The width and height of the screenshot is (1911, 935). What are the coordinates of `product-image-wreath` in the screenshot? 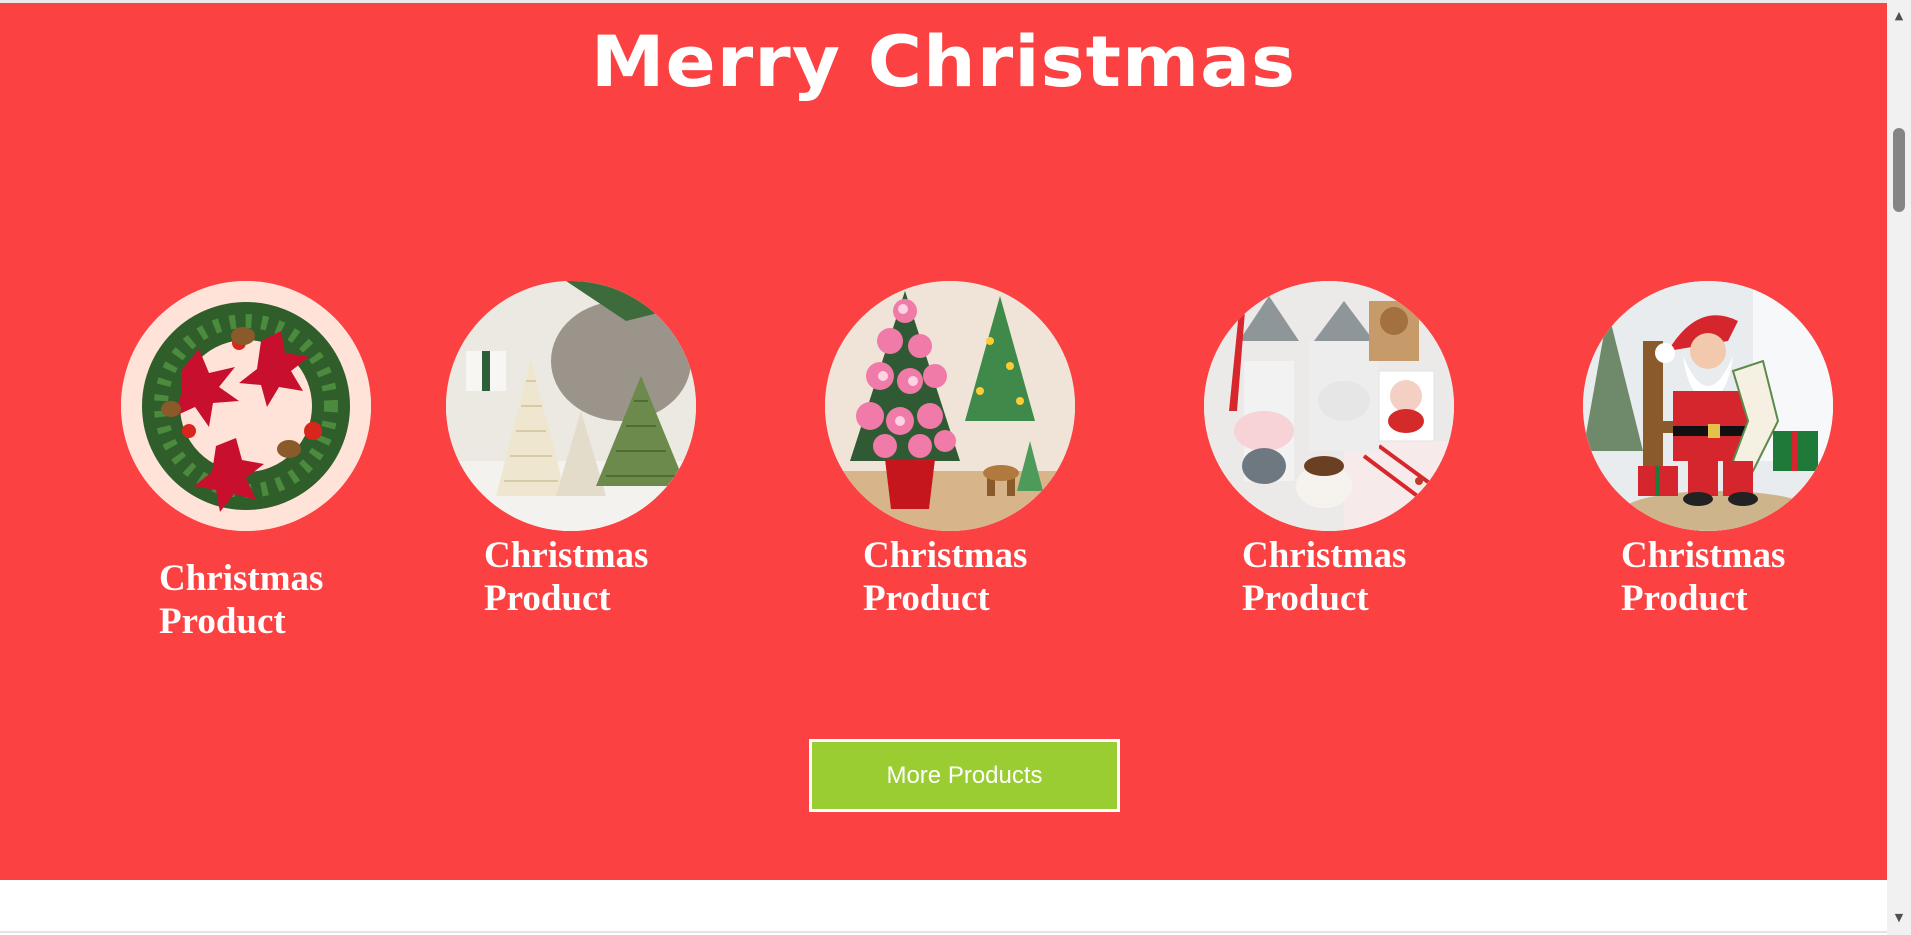 It's located at (246, 406).